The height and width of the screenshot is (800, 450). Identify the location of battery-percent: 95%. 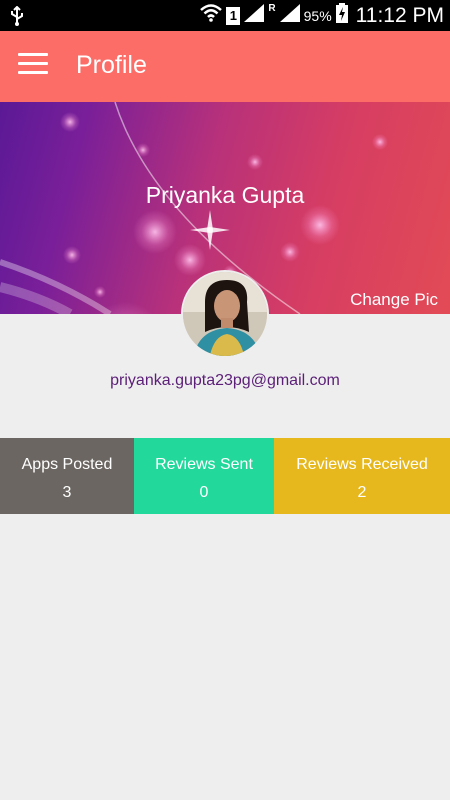
(317, 15).